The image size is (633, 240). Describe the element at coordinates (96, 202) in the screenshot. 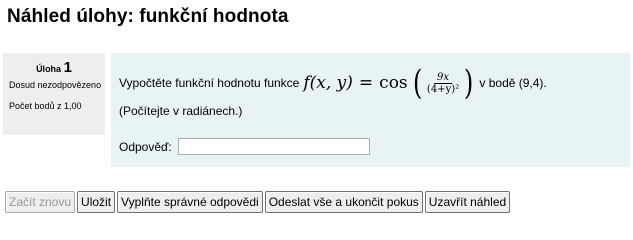

I see `save-button: Uložit` at that location.